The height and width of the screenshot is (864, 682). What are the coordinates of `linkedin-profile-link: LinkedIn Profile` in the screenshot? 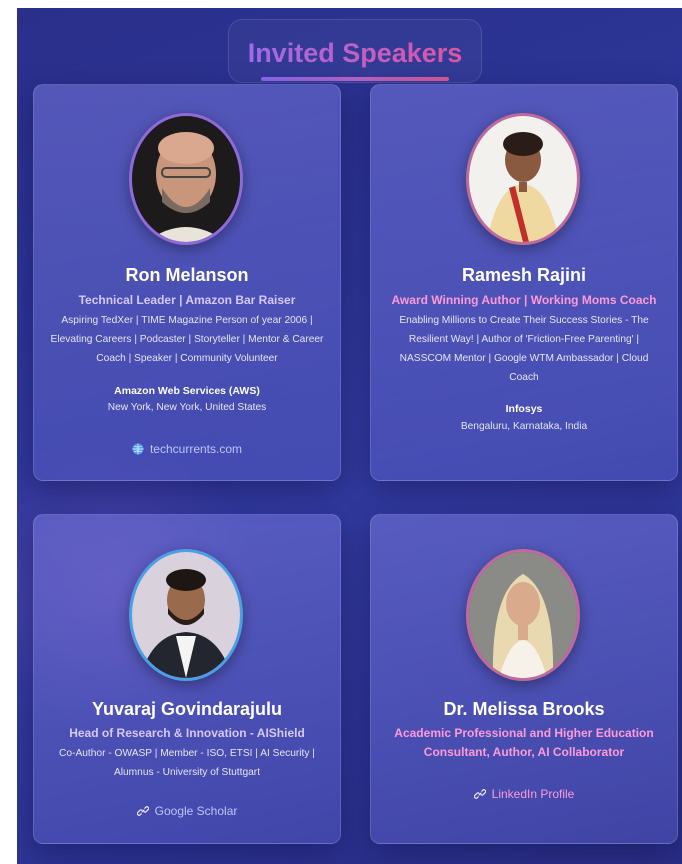 It's located at (524, 795).